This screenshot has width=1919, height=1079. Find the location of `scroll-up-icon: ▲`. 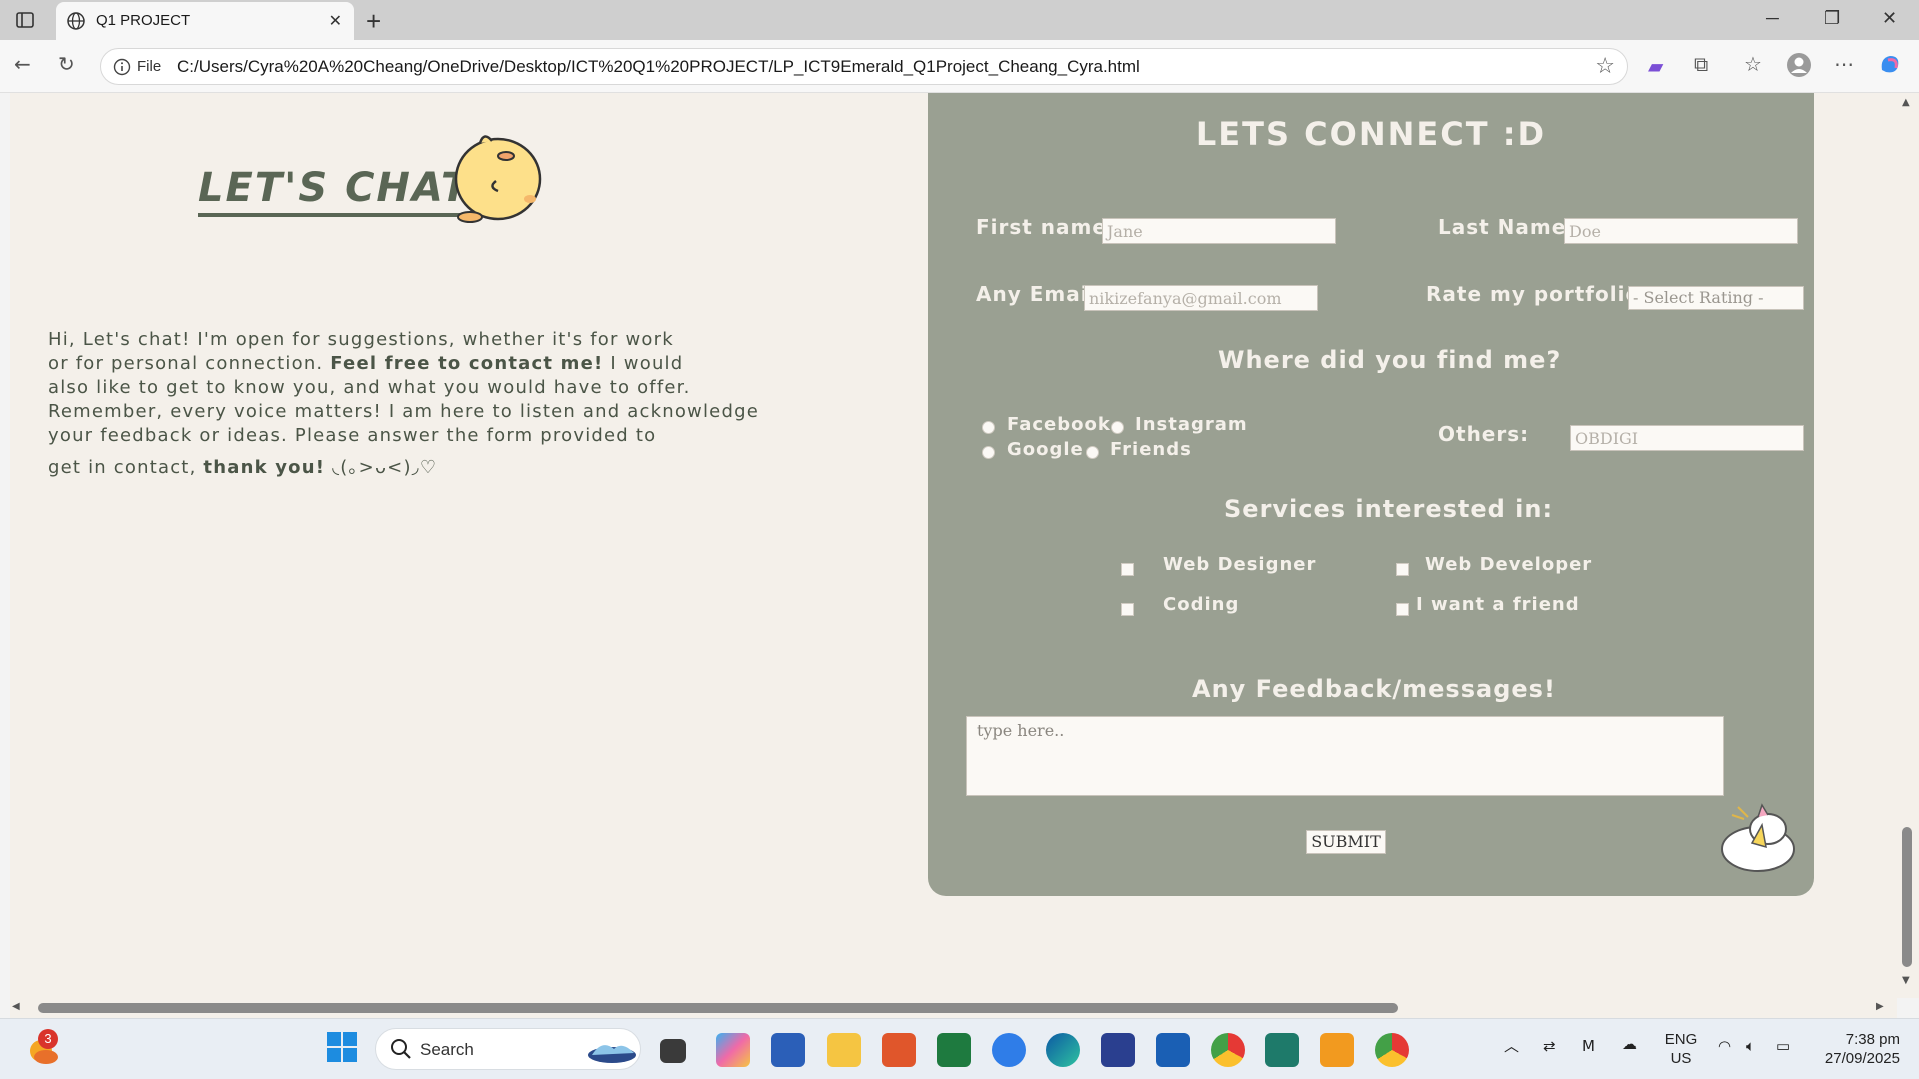

scroll-up-icon: ▲ is located at coordinates (1906, 102).